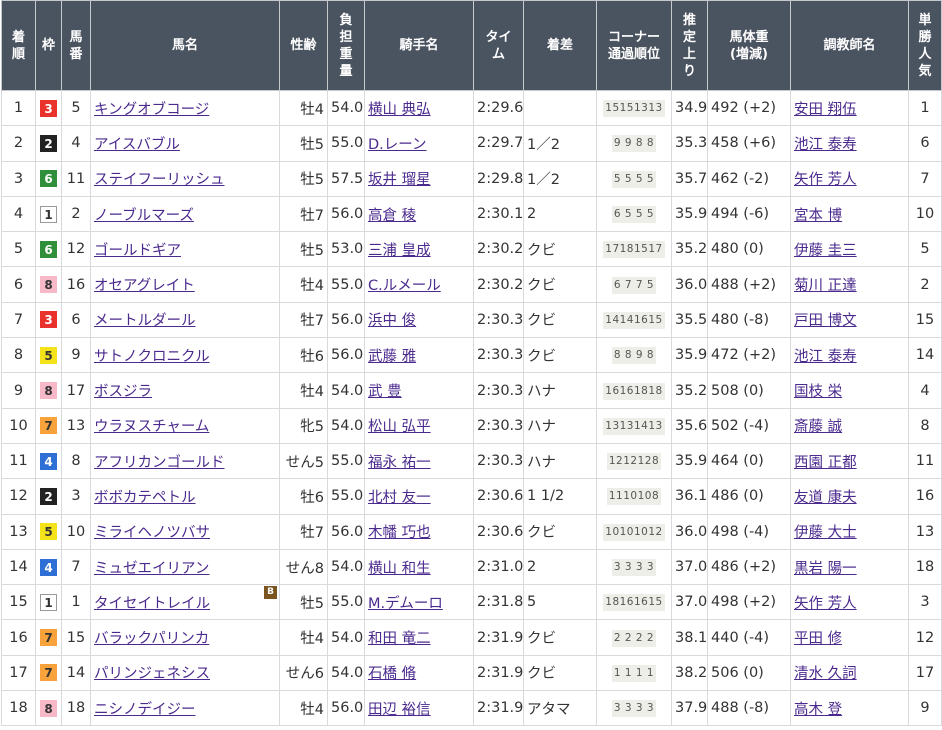 This screenshot has width=942, height=730. Describe the element at coordinates (560, 45) in the screenshot. I see `header-margin: 着差` at that location.